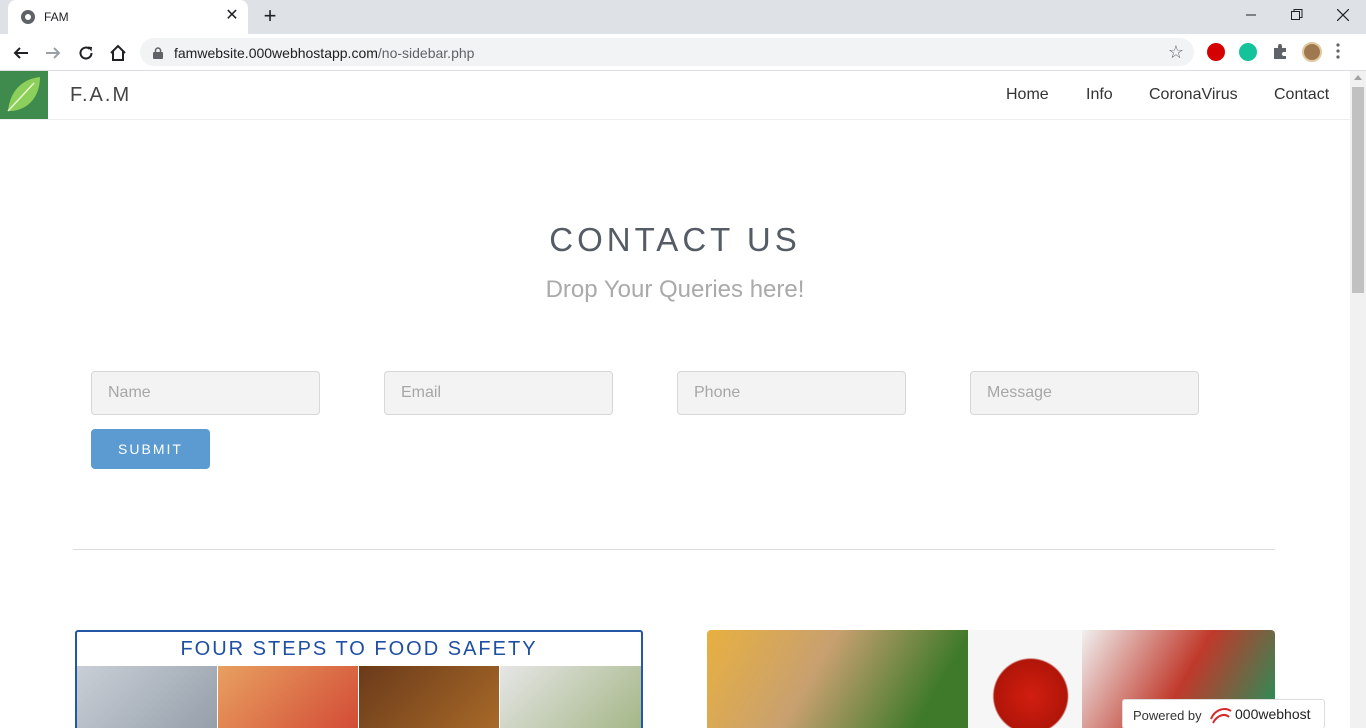  I want to click on browser-tab: FAM ✕, so click(128, 17).